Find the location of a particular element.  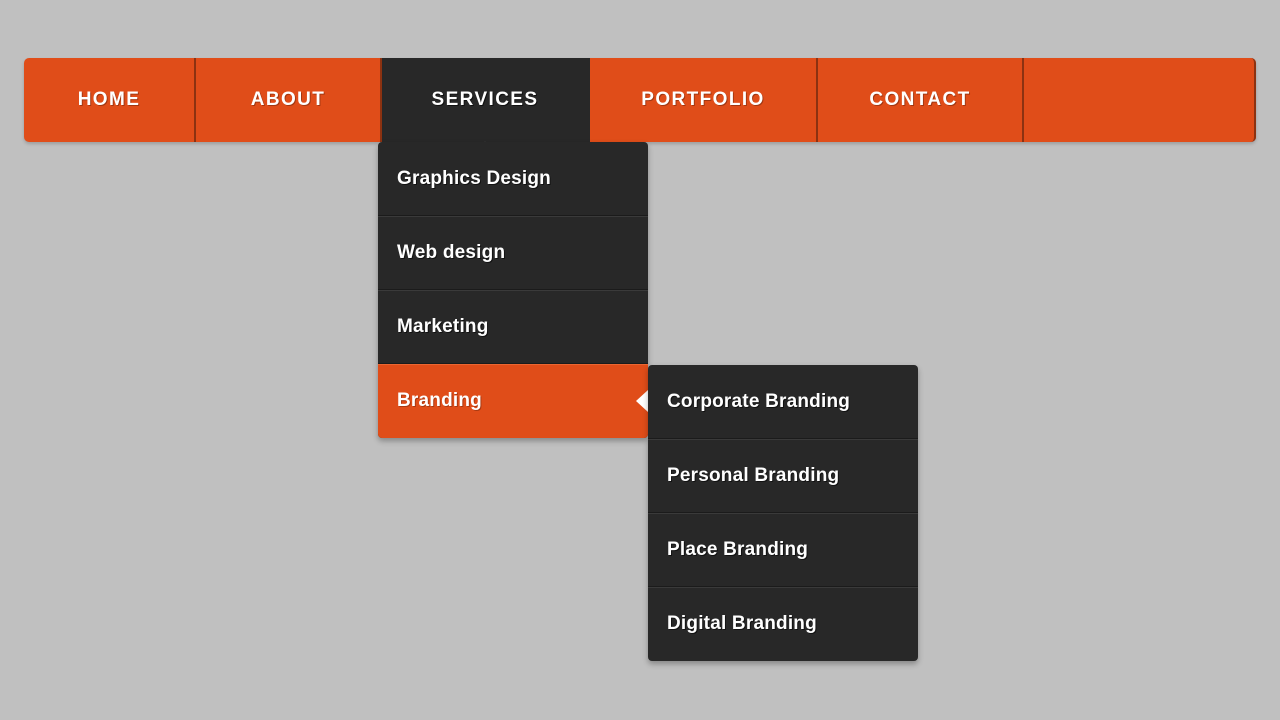

nav-item-home: HOME is located at coordinates (110, 100).